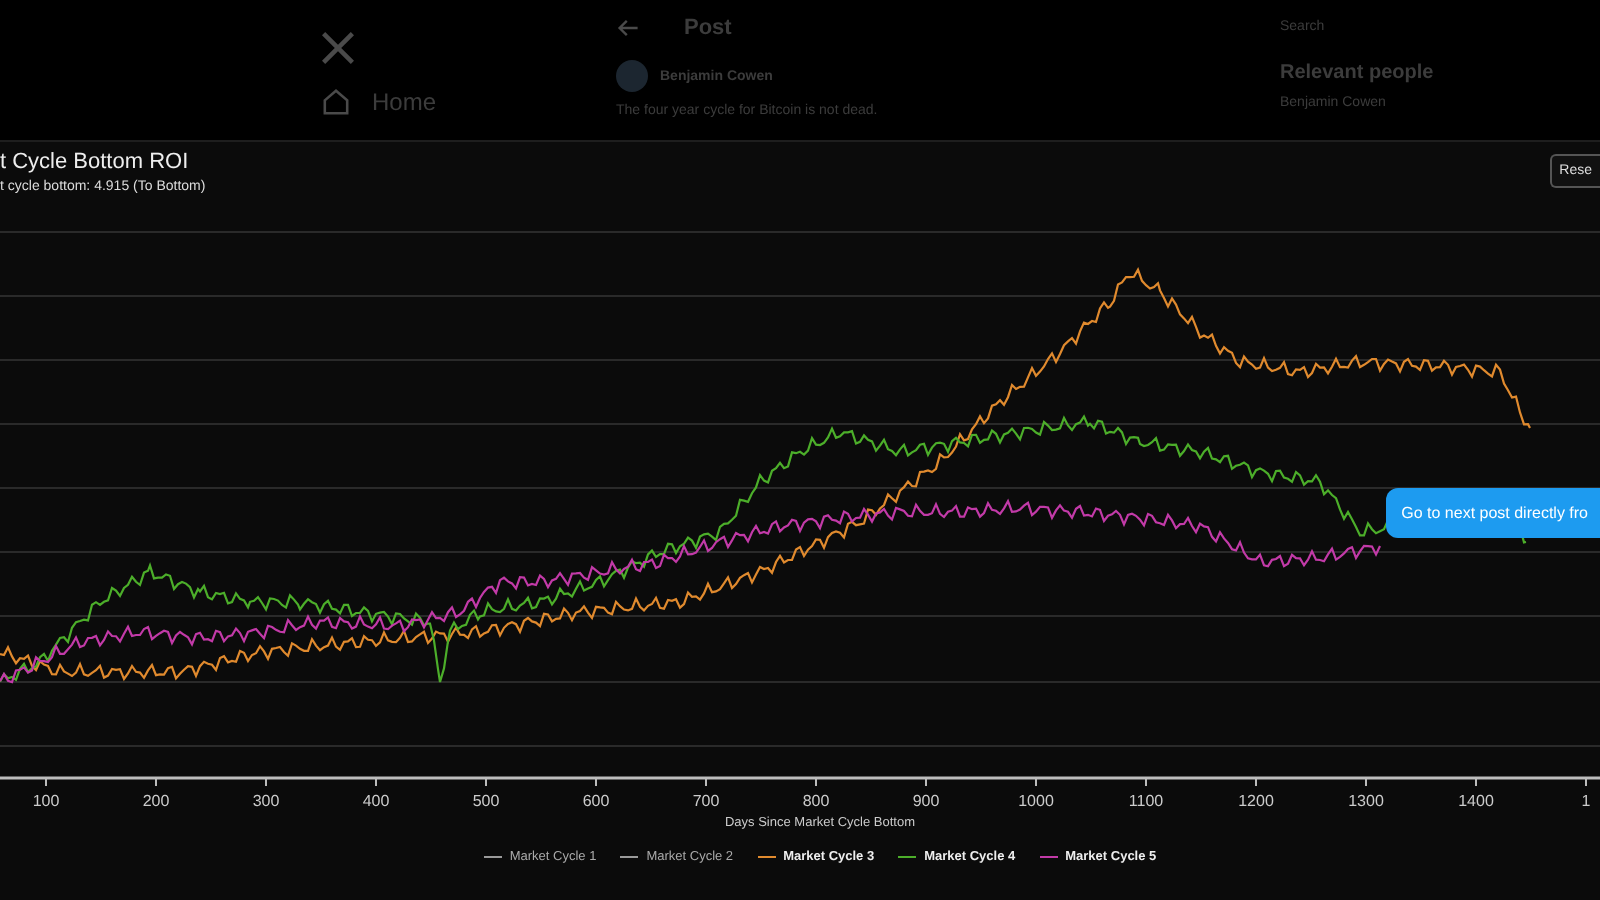 The height and width of the screenshot is (900, 1600). What do you see at coordinates (926, 801) in the screenshot?
I see `x-tick-label: 900` at bounding box center [926, 801].